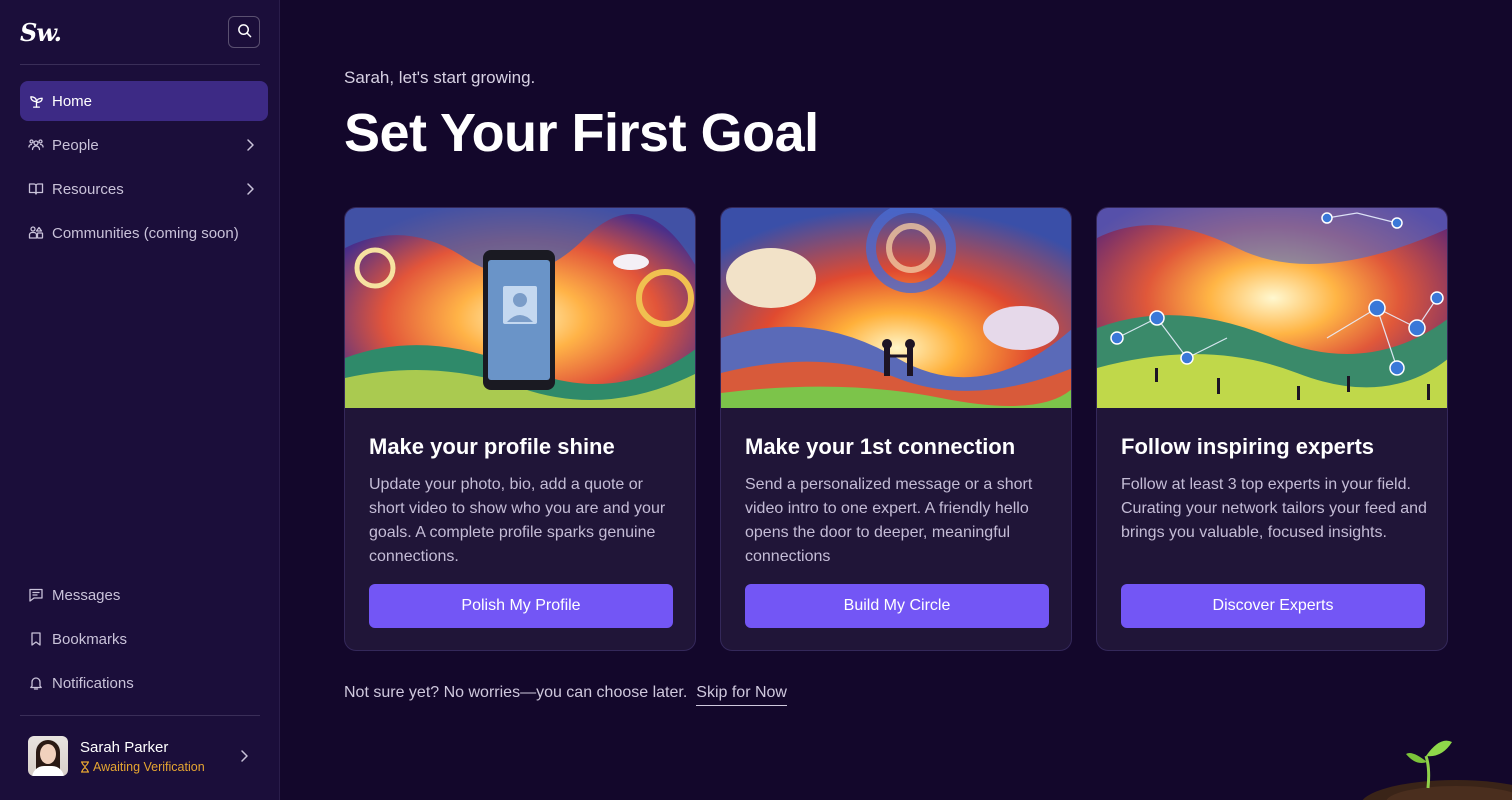 The image size is (1512, 800). Describe the element at coordinates (75, 145) in the screenshot. I see `sidebar-item-label: People` at that location.